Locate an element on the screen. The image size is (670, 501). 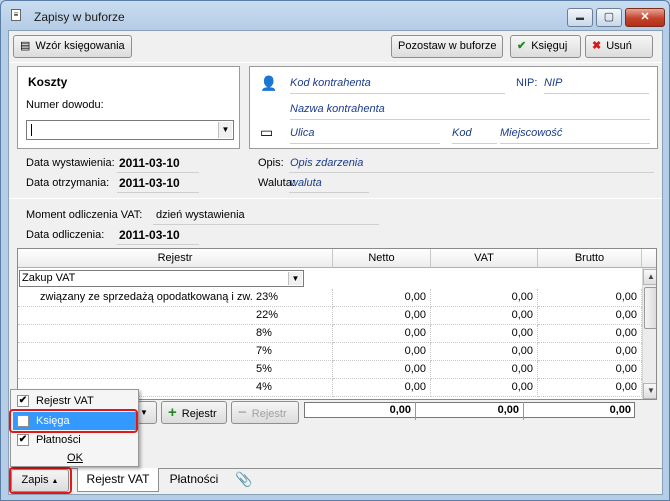
maximize-button: ▢ is located at coordinates (609, 17).